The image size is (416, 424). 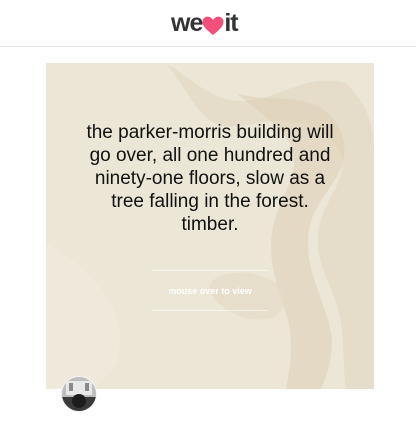 I want to click on mouse-over-to-view-button: mouse over to view, so click(x=210, y=290).